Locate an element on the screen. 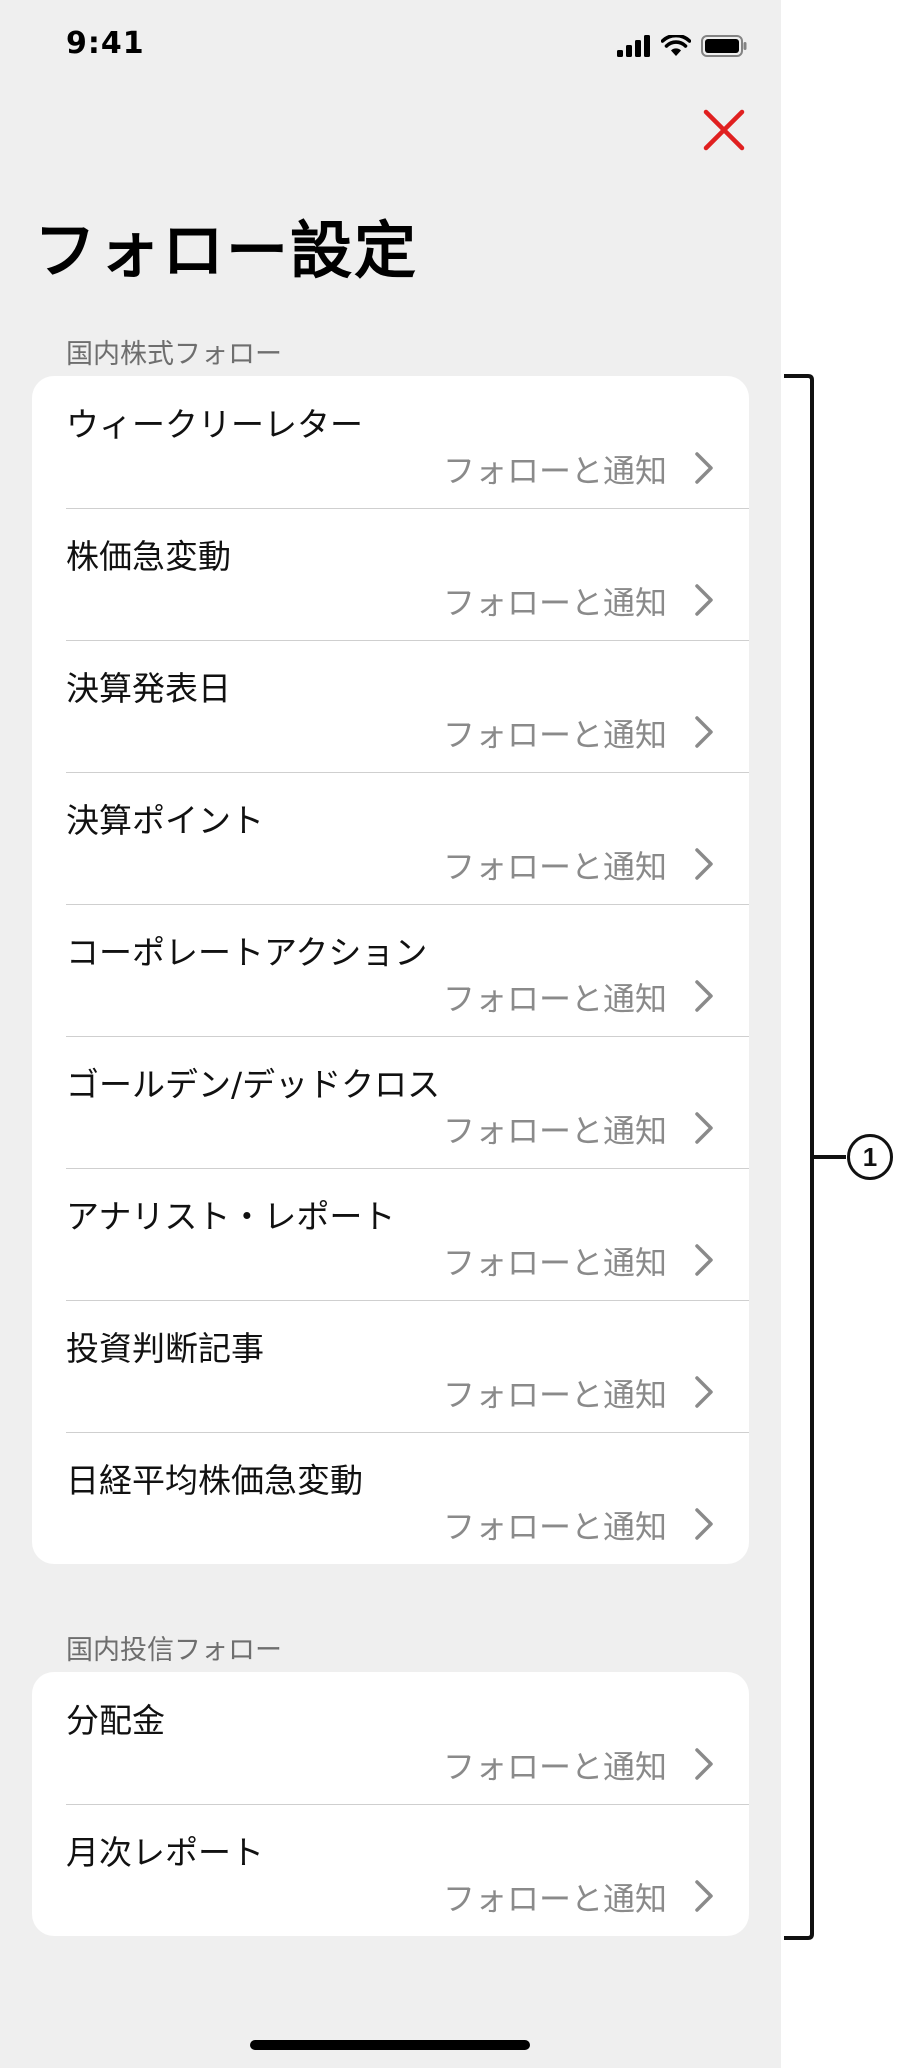  row-title: 決算ポイント is located at coordinates (165, 820).